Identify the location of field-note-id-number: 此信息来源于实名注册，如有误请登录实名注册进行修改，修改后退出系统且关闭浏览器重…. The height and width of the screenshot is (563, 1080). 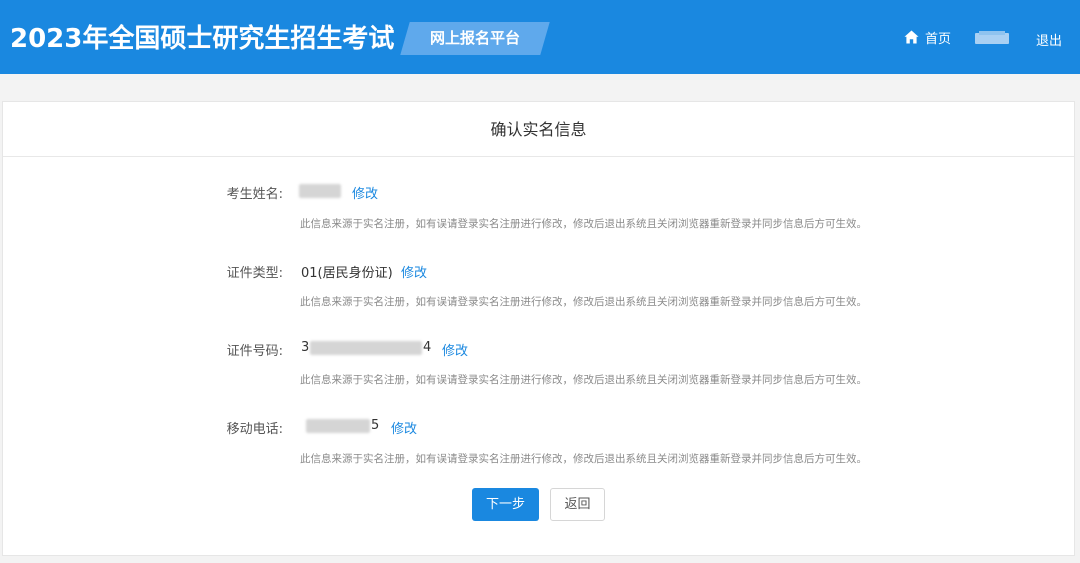
(583, 380).